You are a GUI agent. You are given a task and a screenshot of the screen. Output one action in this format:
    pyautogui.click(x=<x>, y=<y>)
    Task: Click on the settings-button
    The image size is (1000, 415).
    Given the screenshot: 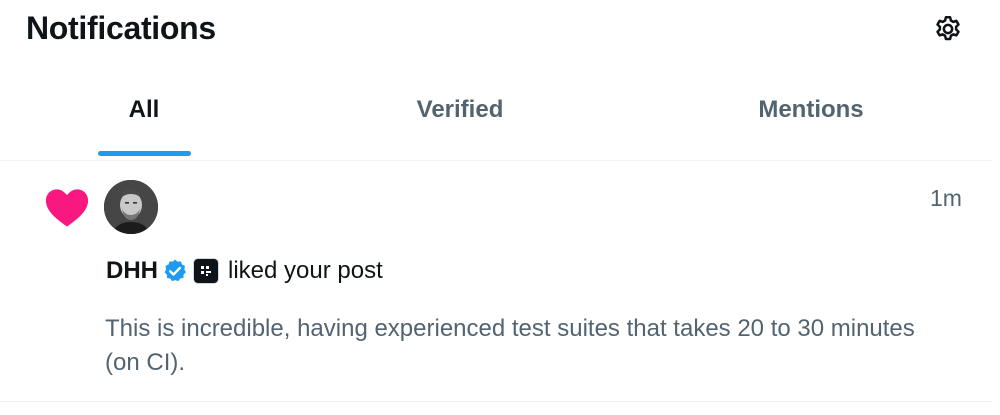 What is the action you would take?
    pyautogui.click(x=948, y=29)
    